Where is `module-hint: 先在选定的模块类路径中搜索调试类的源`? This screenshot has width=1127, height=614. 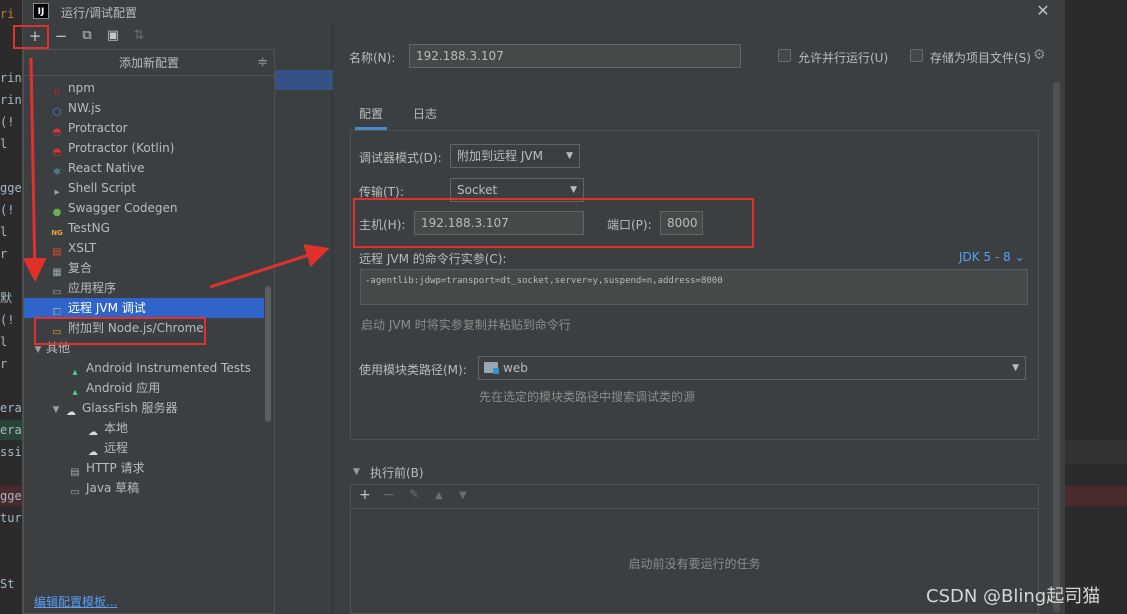 module-hint: 先在选定的模块类路径中搜索调试类的源 is located at coordinates (587, 397).